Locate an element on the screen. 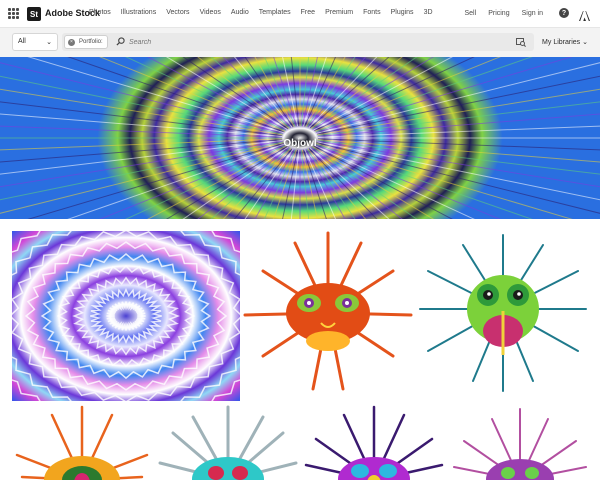 Image resolution: width=600 pixels, height=480 pixels. adobe-icon is located at coordinates (584, 14).